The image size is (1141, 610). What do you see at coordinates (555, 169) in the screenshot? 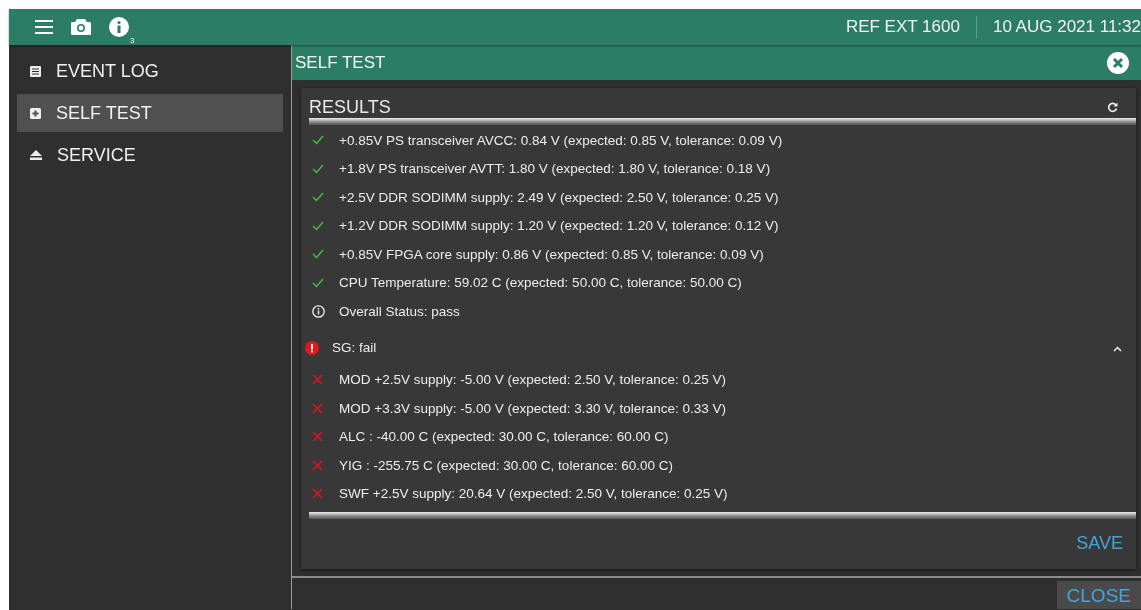
I see `result-text: +1.8V PS transceiver AVTT: 1.80 V (expected: 1.80 V, tolerance: 0.18 V)` at bounding box center [555, 169].